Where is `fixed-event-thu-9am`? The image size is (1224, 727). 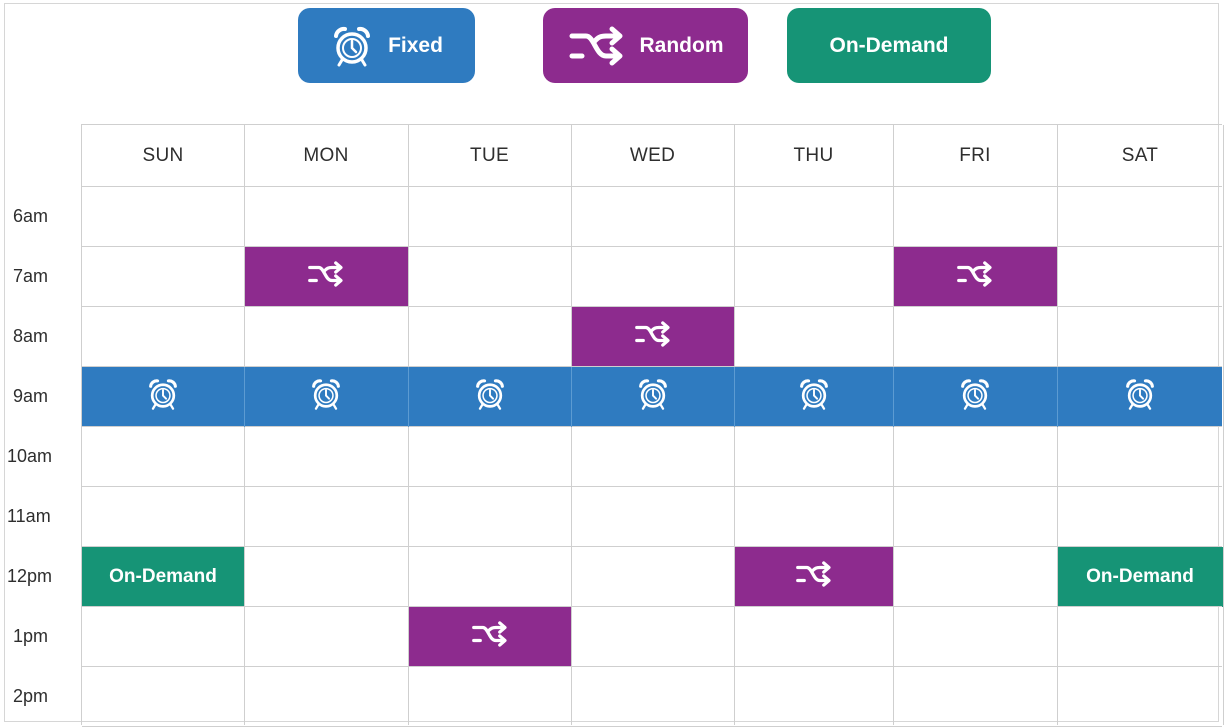 fixed-event-thu-9am is located at coordinates (813, 397).